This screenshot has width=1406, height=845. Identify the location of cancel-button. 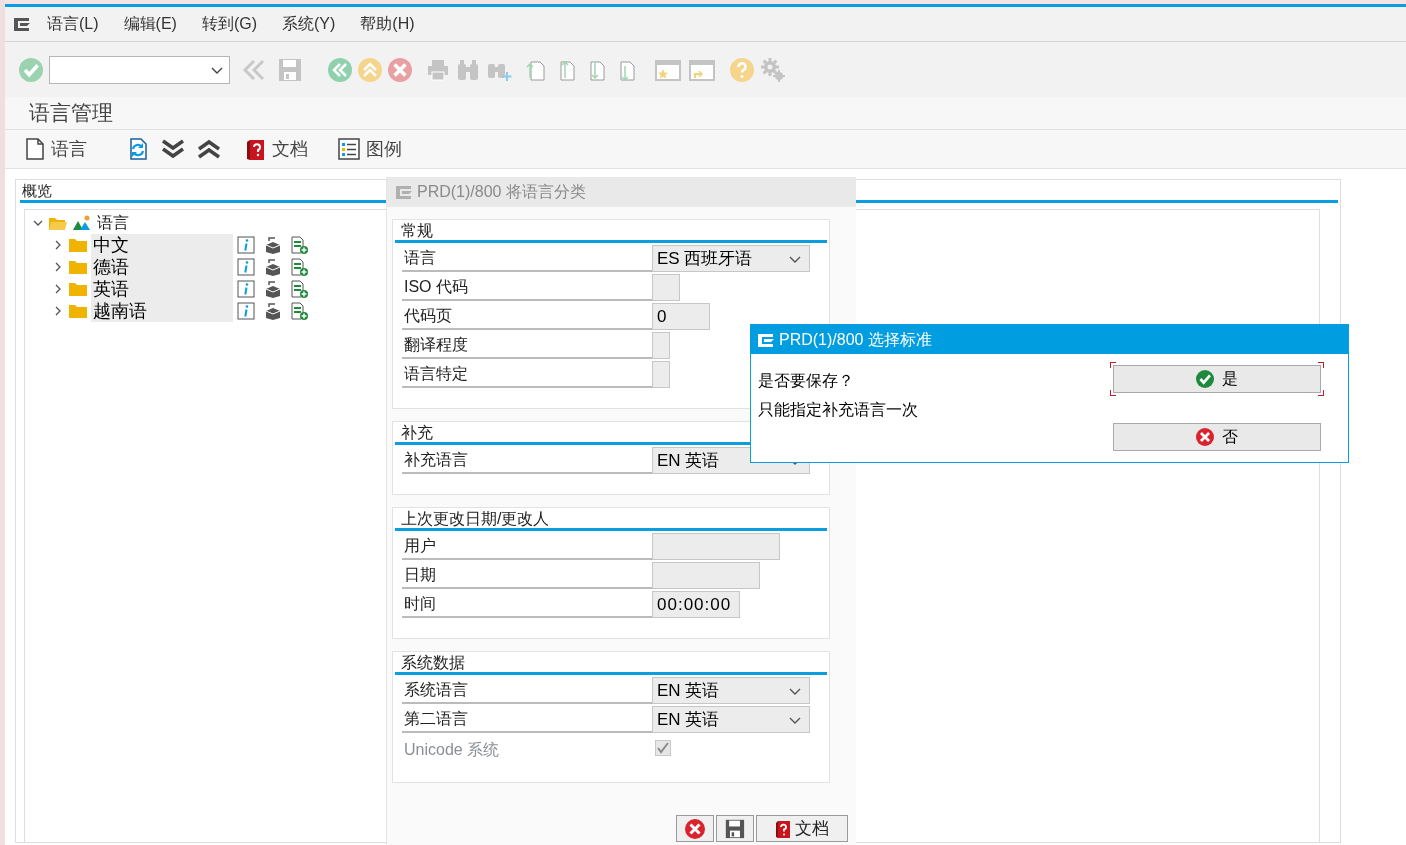
(695, 828).